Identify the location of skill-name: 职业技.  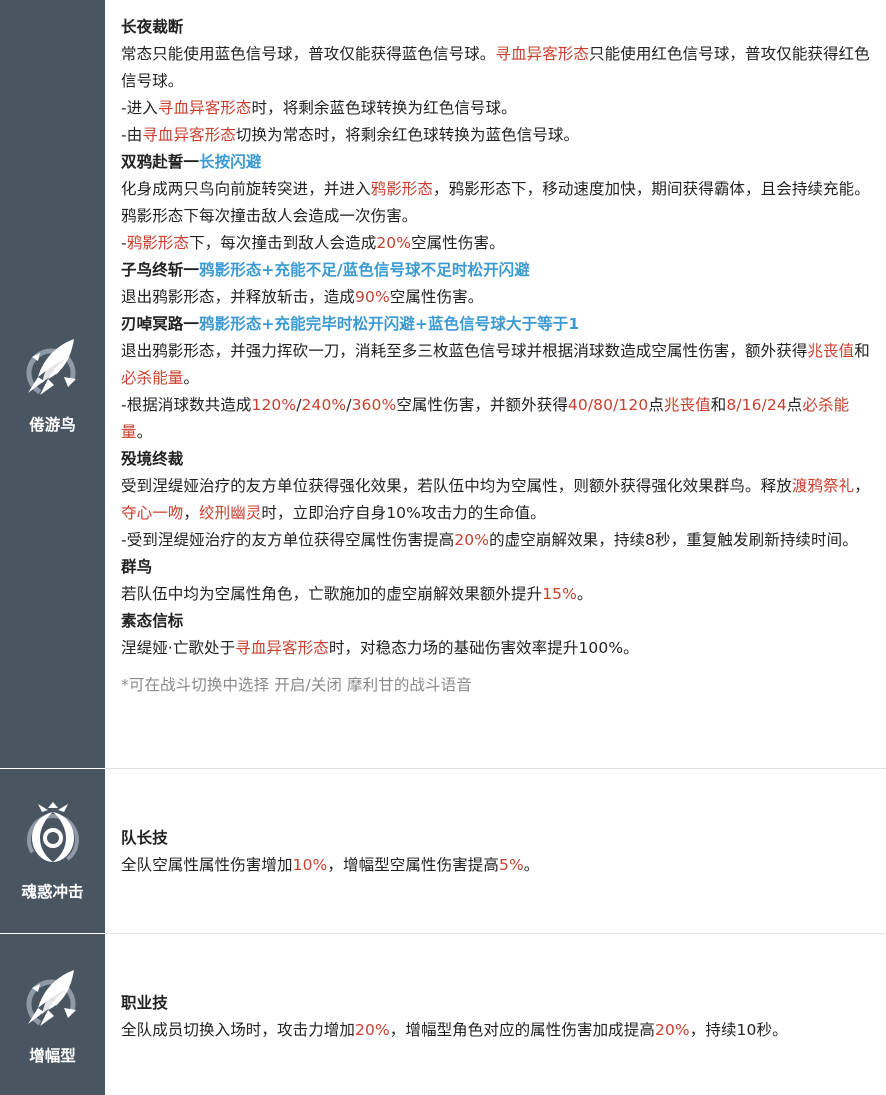
(144, 1003).